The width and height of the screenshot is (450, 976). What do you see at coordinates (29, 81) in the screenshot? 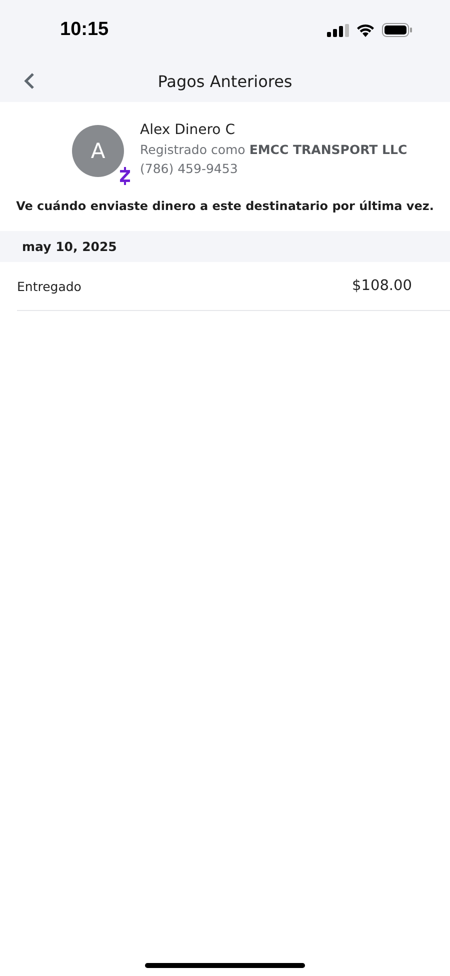
I see `chevron-left-icon` at bounding box center [29, 81].